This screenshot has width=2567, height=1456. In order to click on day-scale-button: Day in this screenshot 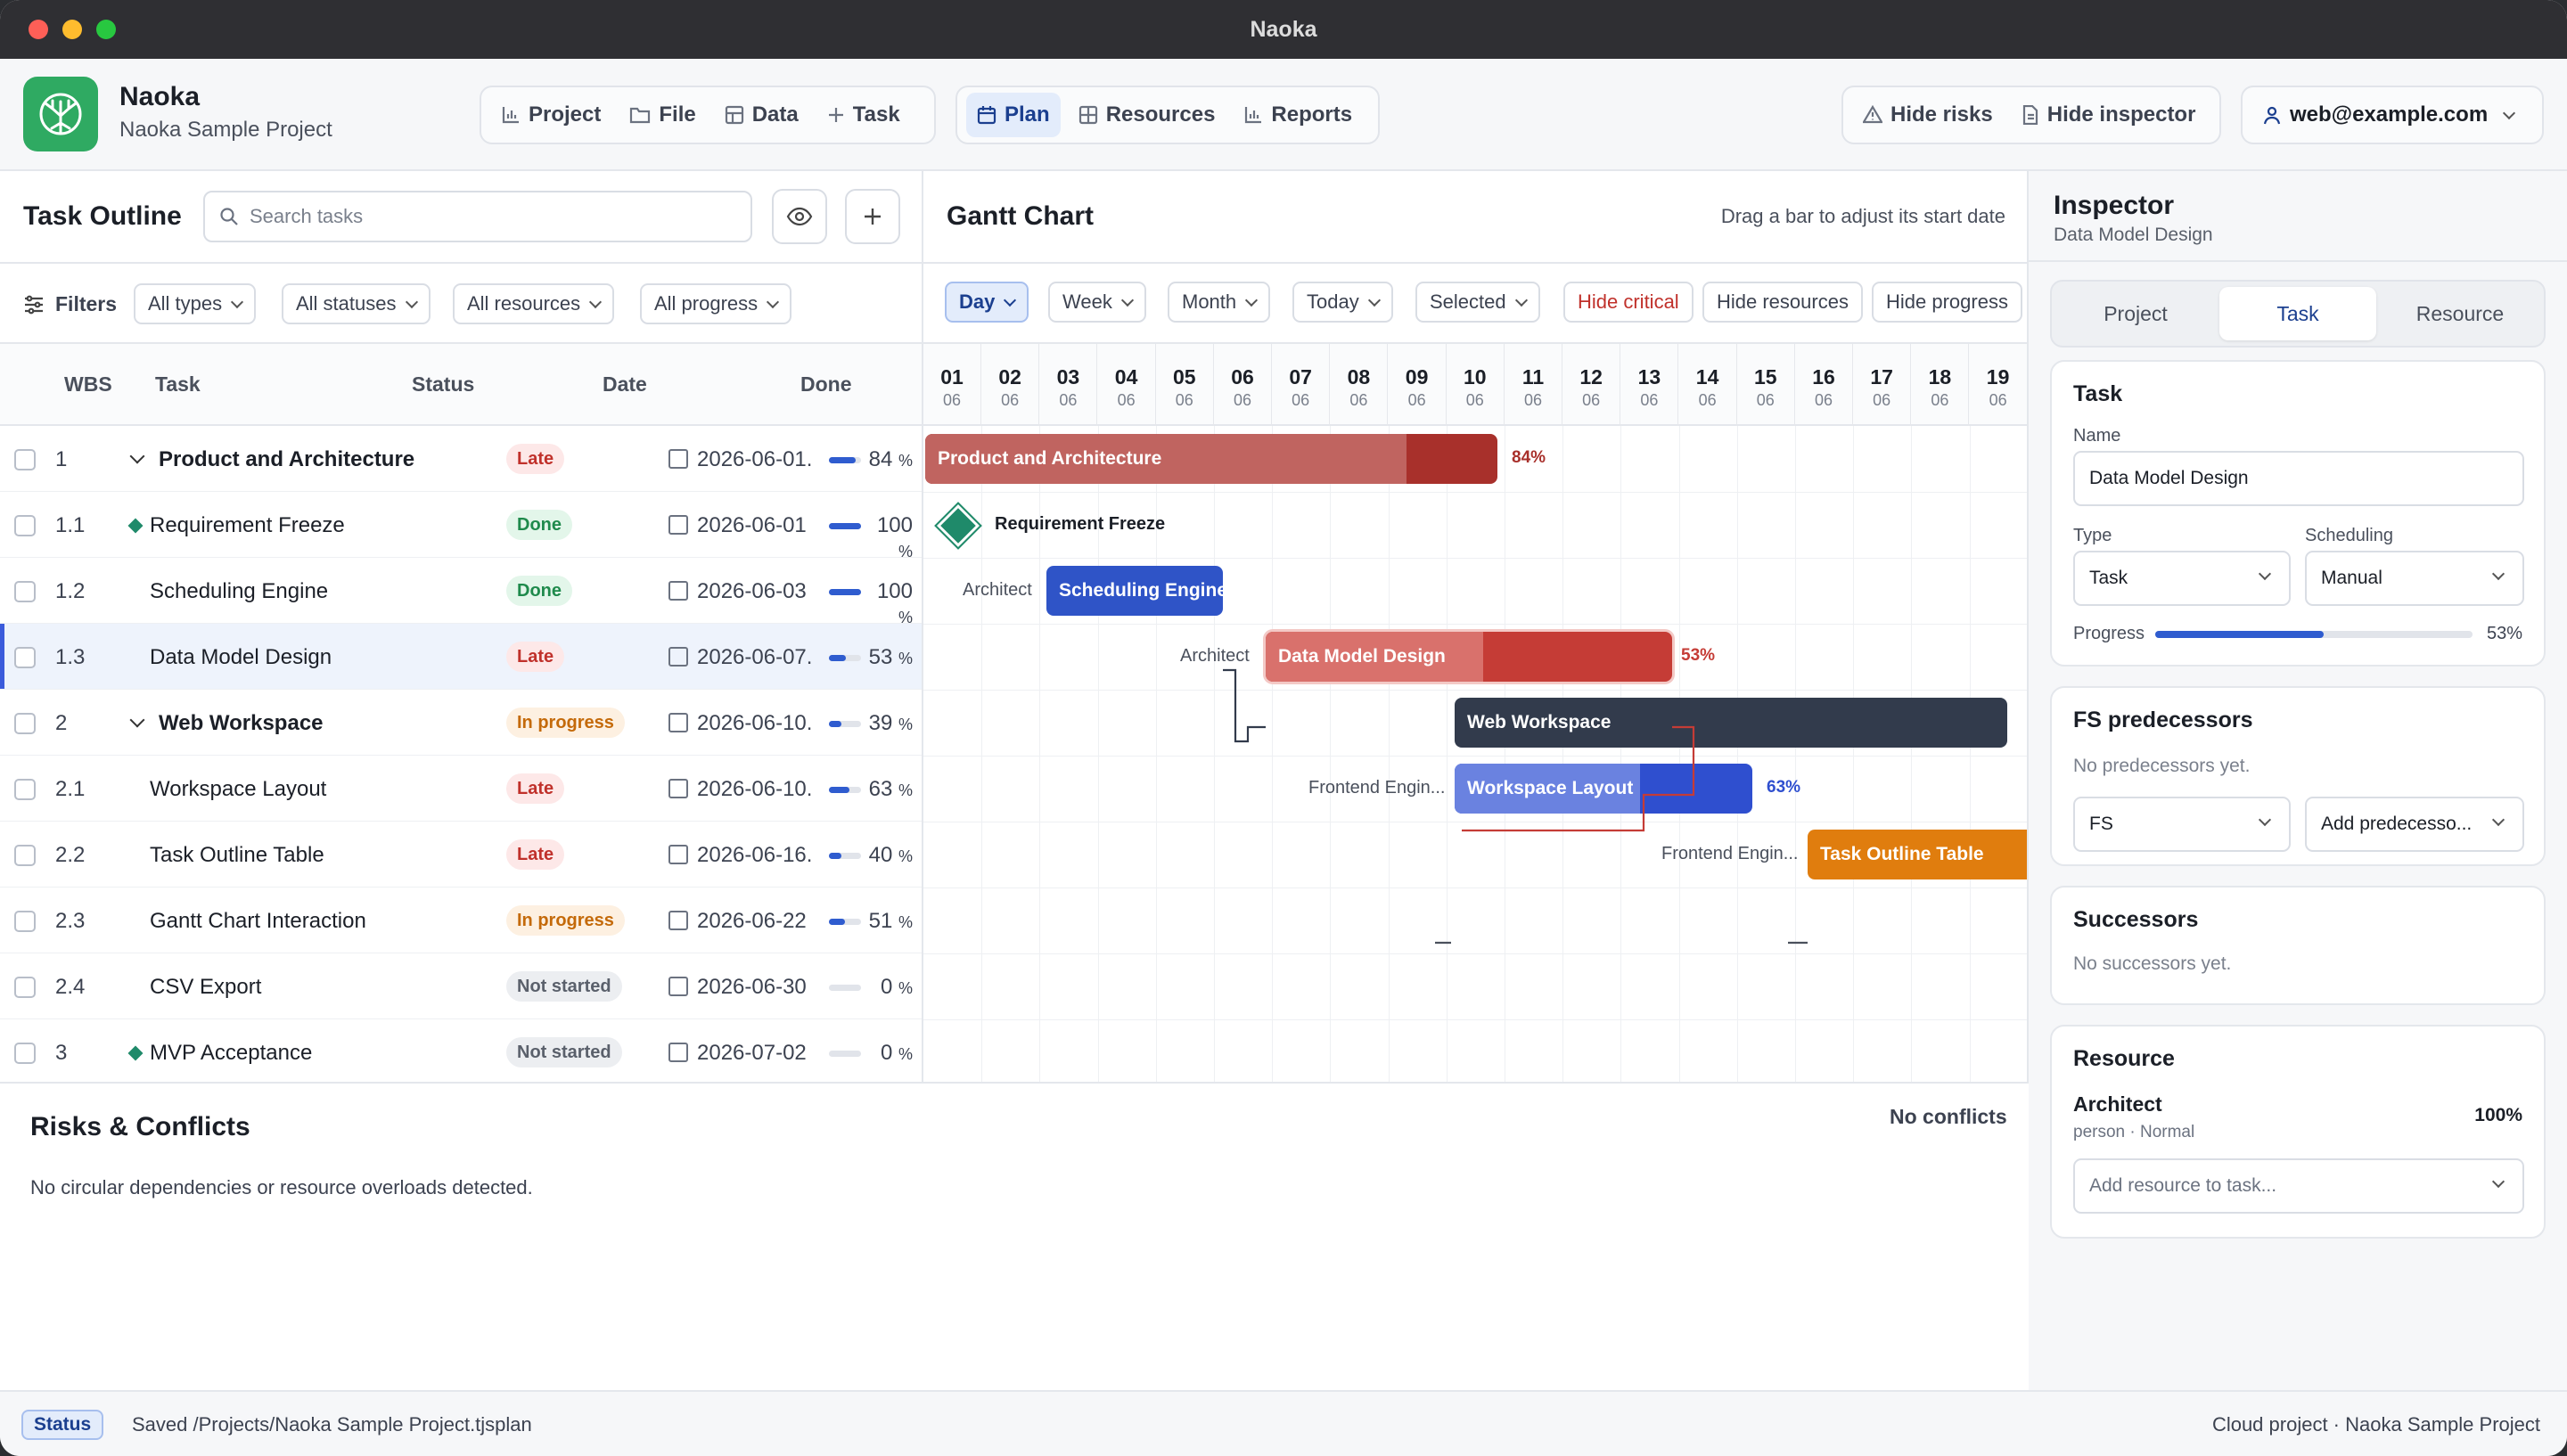, I will do `click(987, 302)`.